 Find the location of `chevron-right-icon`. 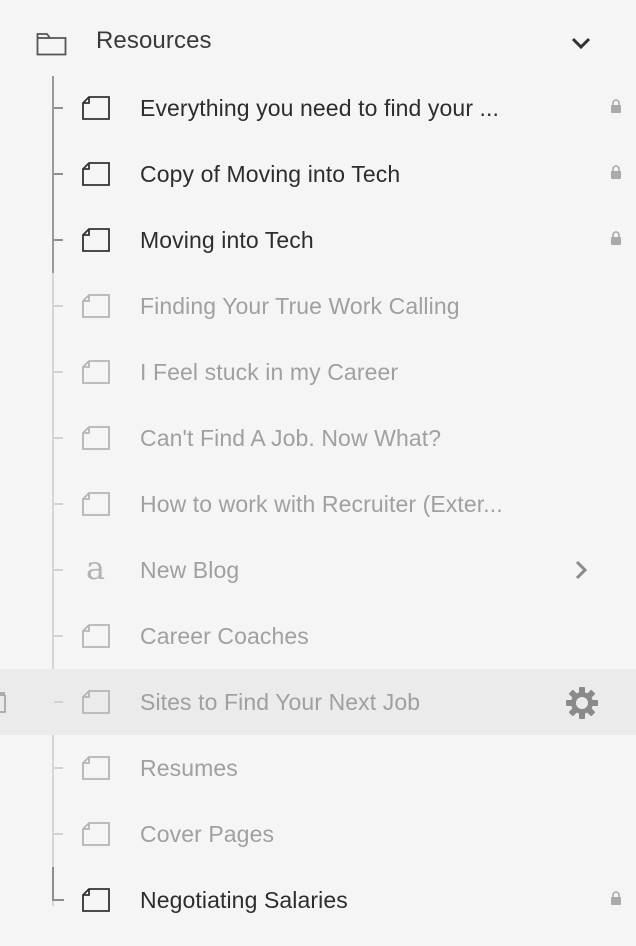

chevron-right-icon is located at coordinates (581, 570).